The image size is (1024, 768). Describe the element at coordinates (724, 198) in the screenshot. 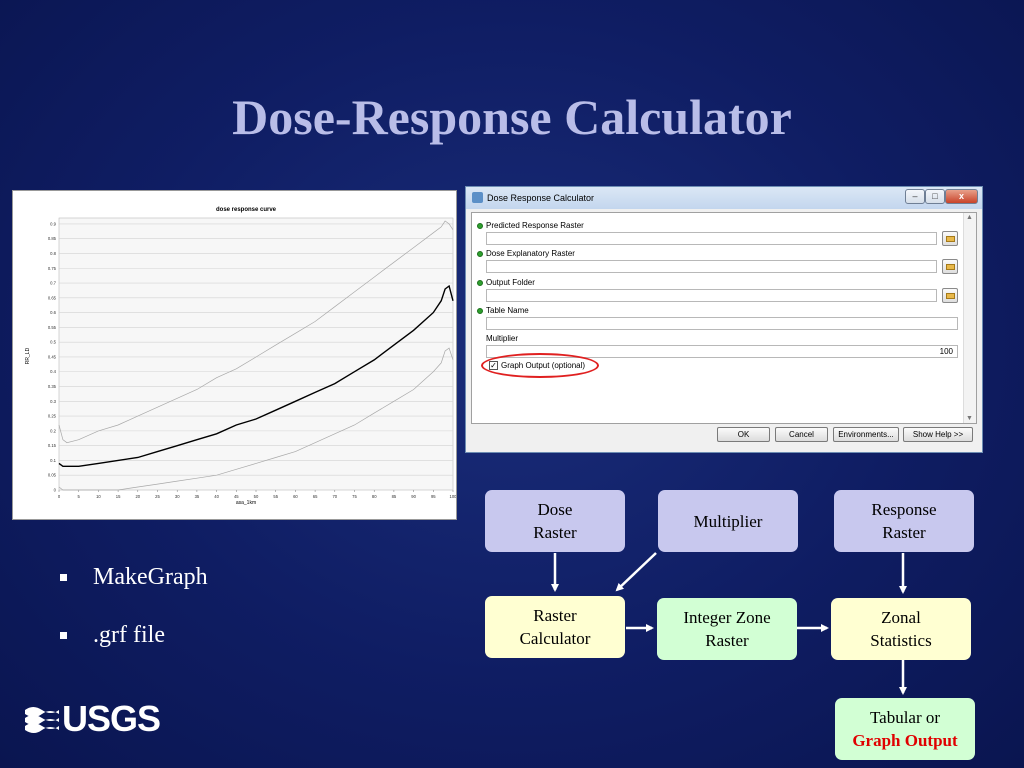

I see `dialog-titlebar: Dose Response Calculator – □ x` at that location.